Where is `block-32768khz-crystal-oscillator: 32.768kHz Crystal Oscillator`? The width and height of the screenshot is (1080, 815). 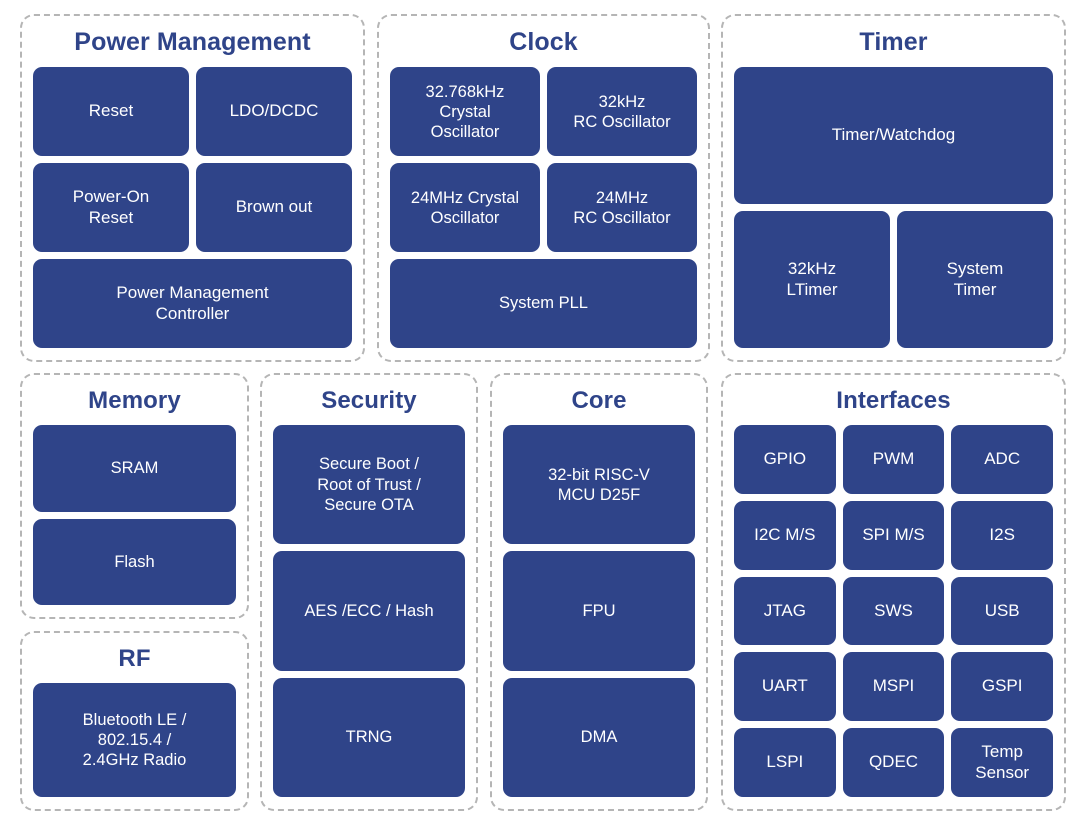 block-32768khz-crystal-oscillator: 32.768kHz Crystal Oscillator is located at coordinates (465, 112).